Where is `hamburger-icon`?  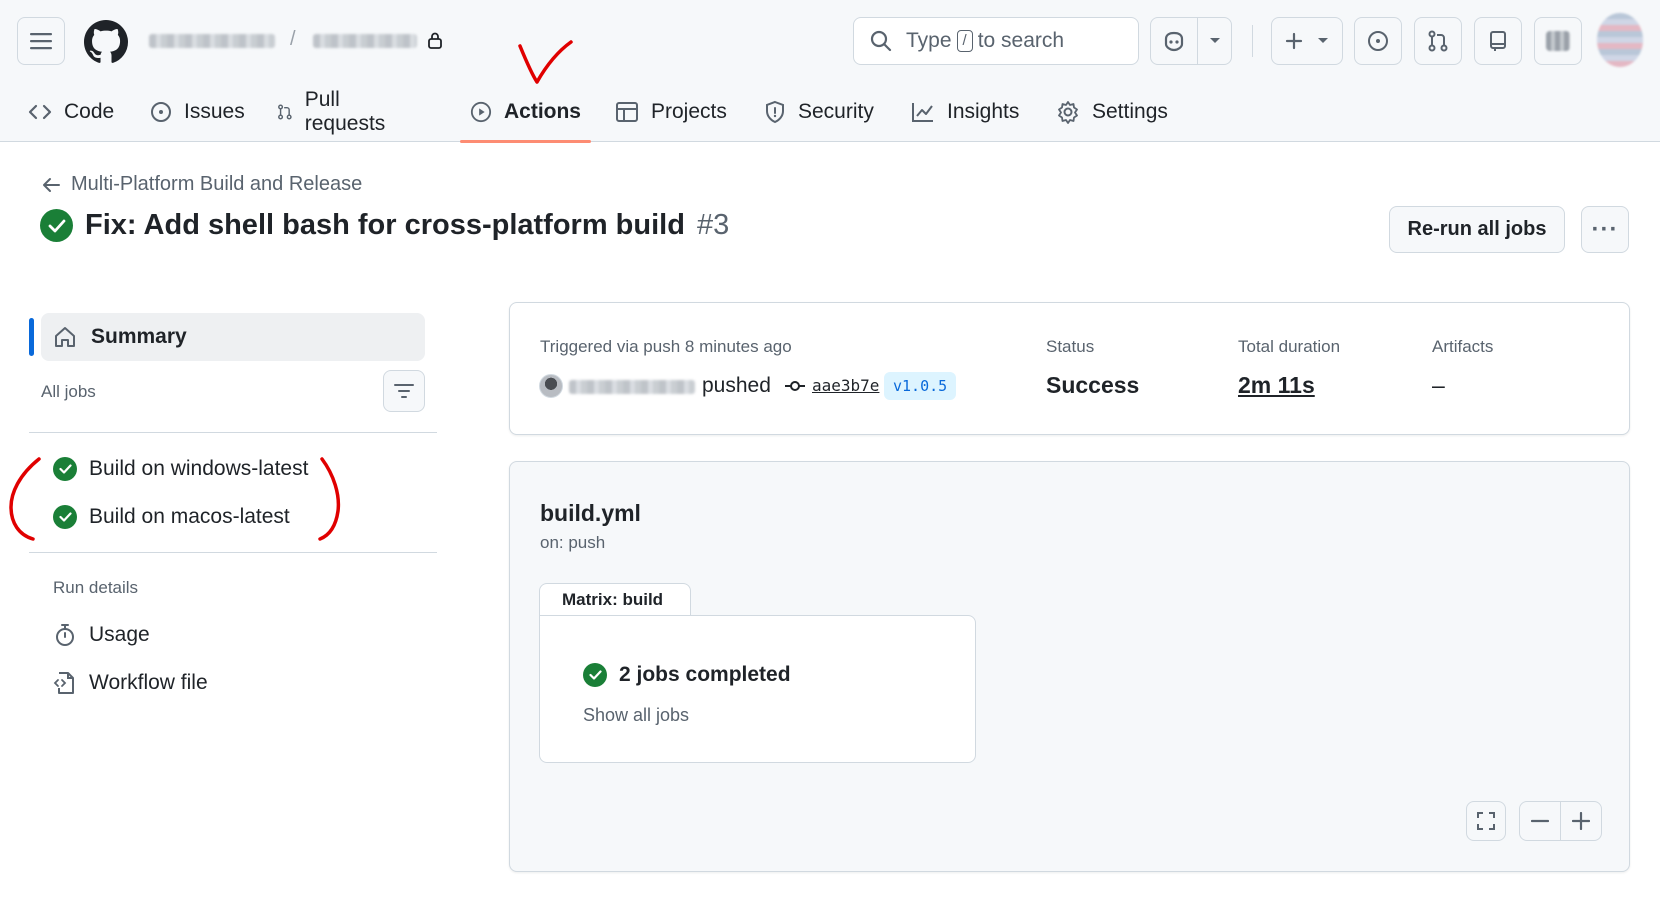 hamburger-icon is located at coordinates (41, 41).